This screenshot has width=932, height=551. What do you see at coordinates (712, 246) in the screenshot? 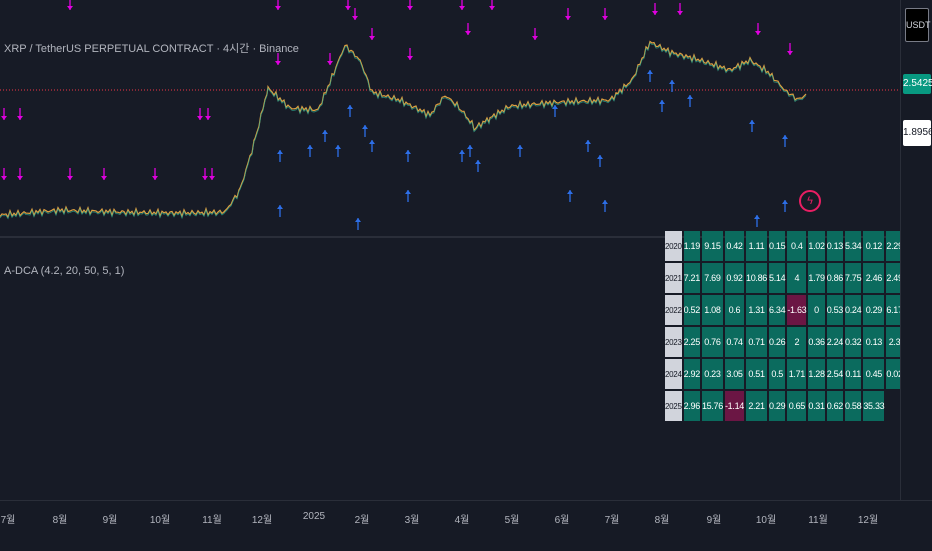
I see `month-cell: 9.15` at bounding box center [712, 246].